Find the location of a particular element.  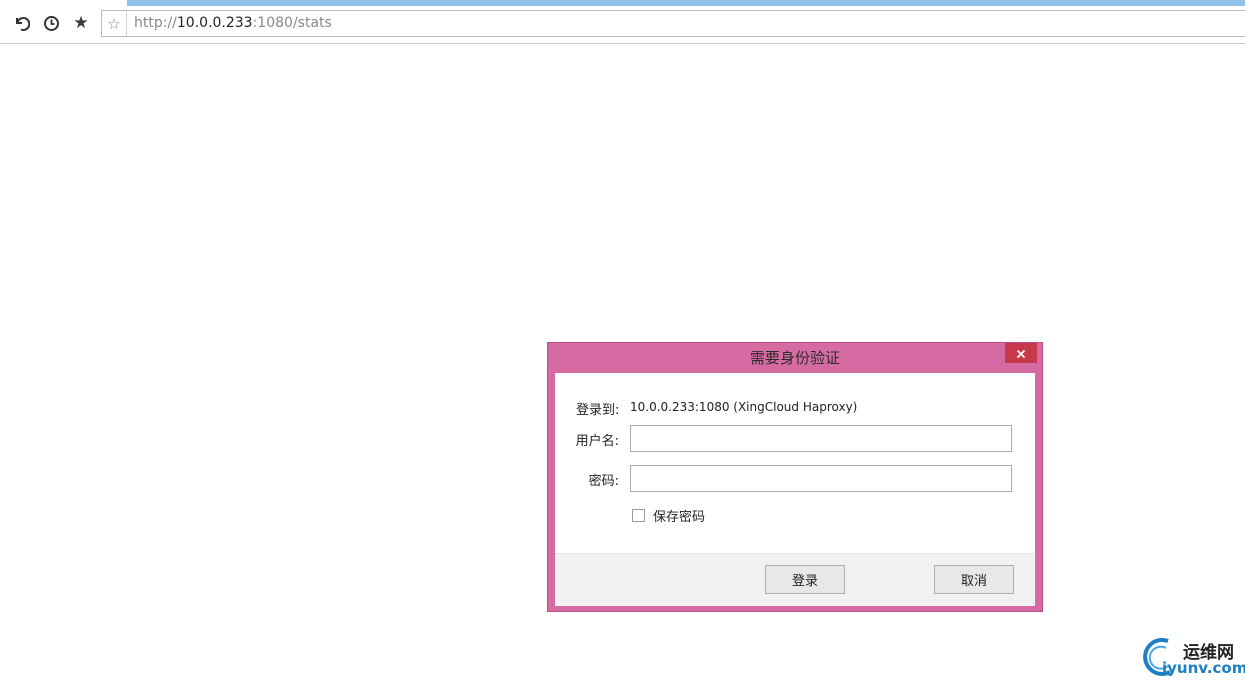

address-url: http://10.0.0.233:1080/stats is located at coordinates (233, 23).